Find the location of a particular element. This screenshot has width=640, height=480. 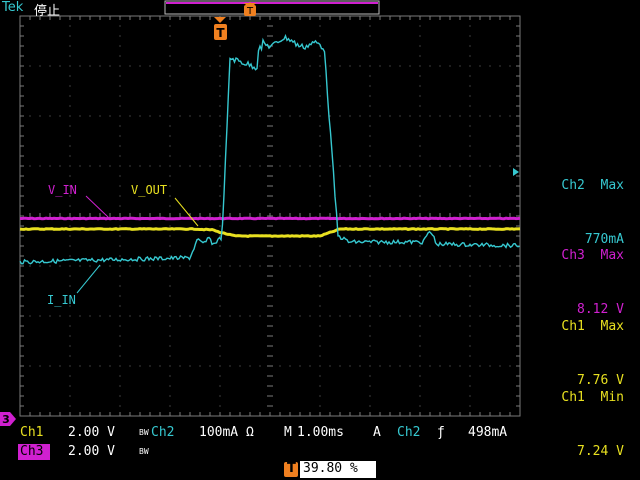

ch1-name: Ch1 is located at coordinates (31, 432).